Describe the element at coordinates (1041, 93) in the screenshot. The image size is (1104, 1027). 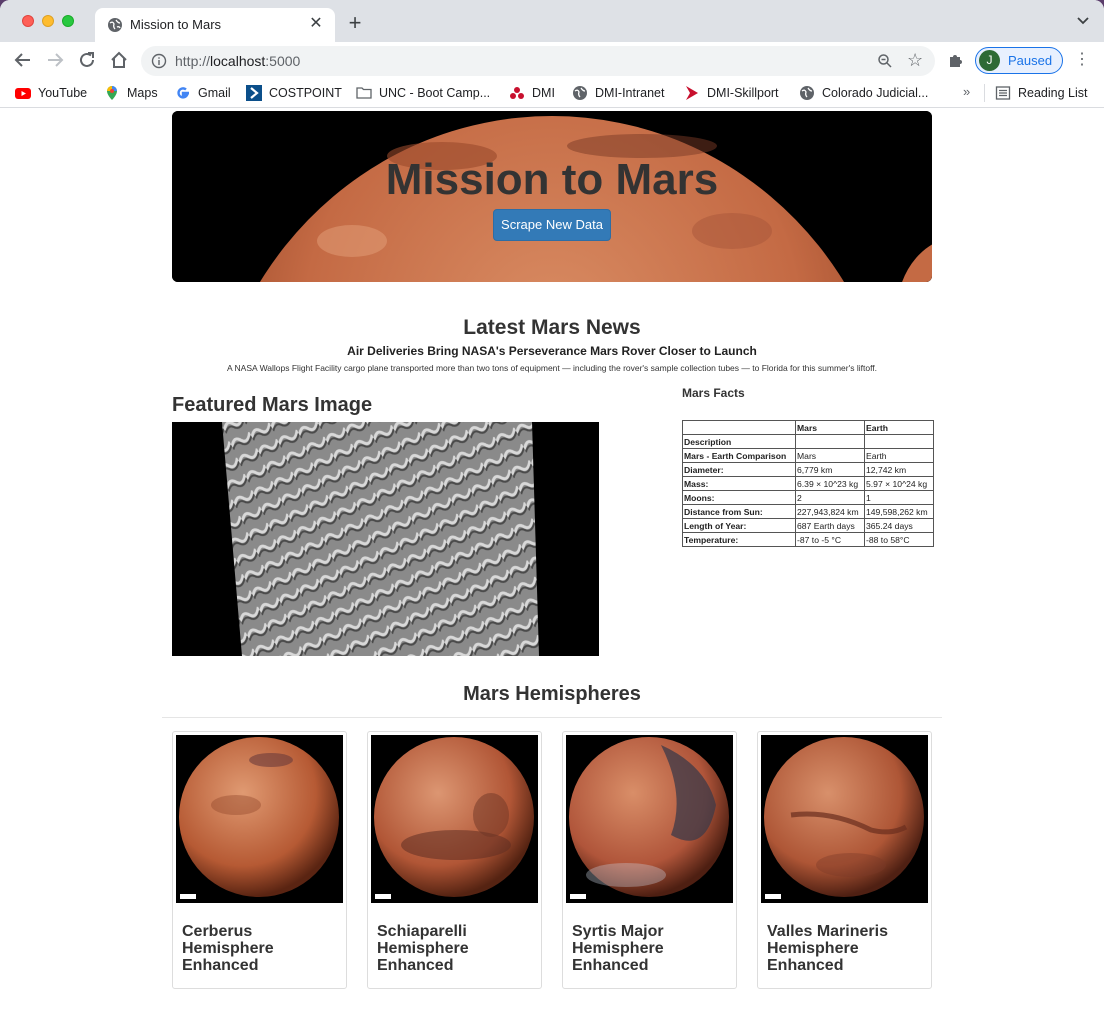
I see `reading-list-button: Reading List` at that location.